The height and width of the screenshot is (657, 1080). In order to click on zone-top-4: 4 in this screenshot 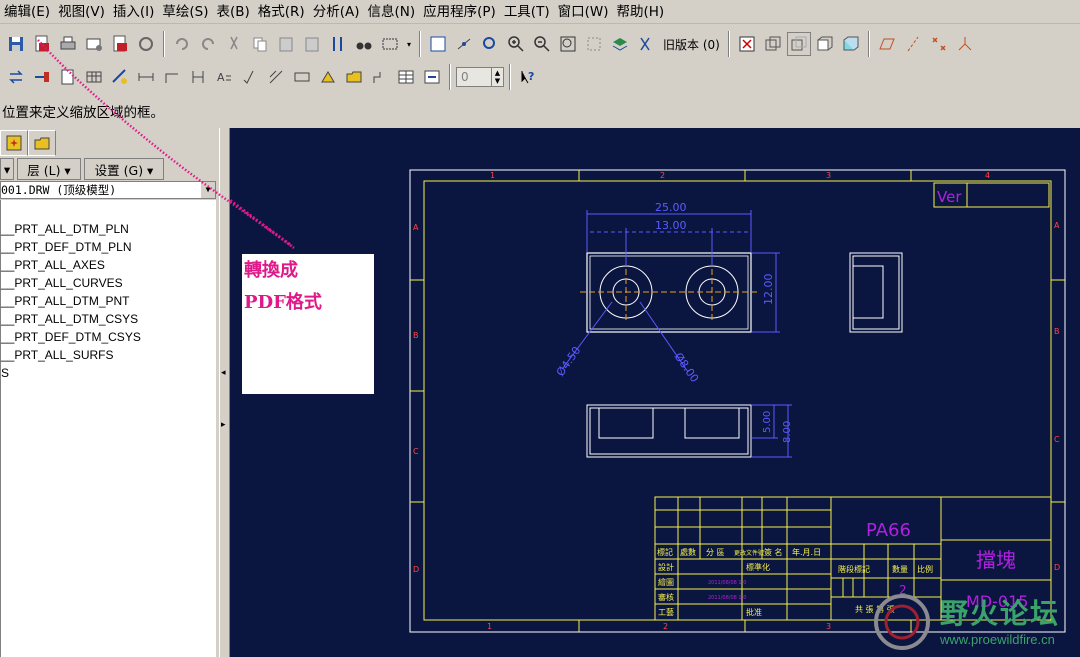, I will do `click(987, 175)`.